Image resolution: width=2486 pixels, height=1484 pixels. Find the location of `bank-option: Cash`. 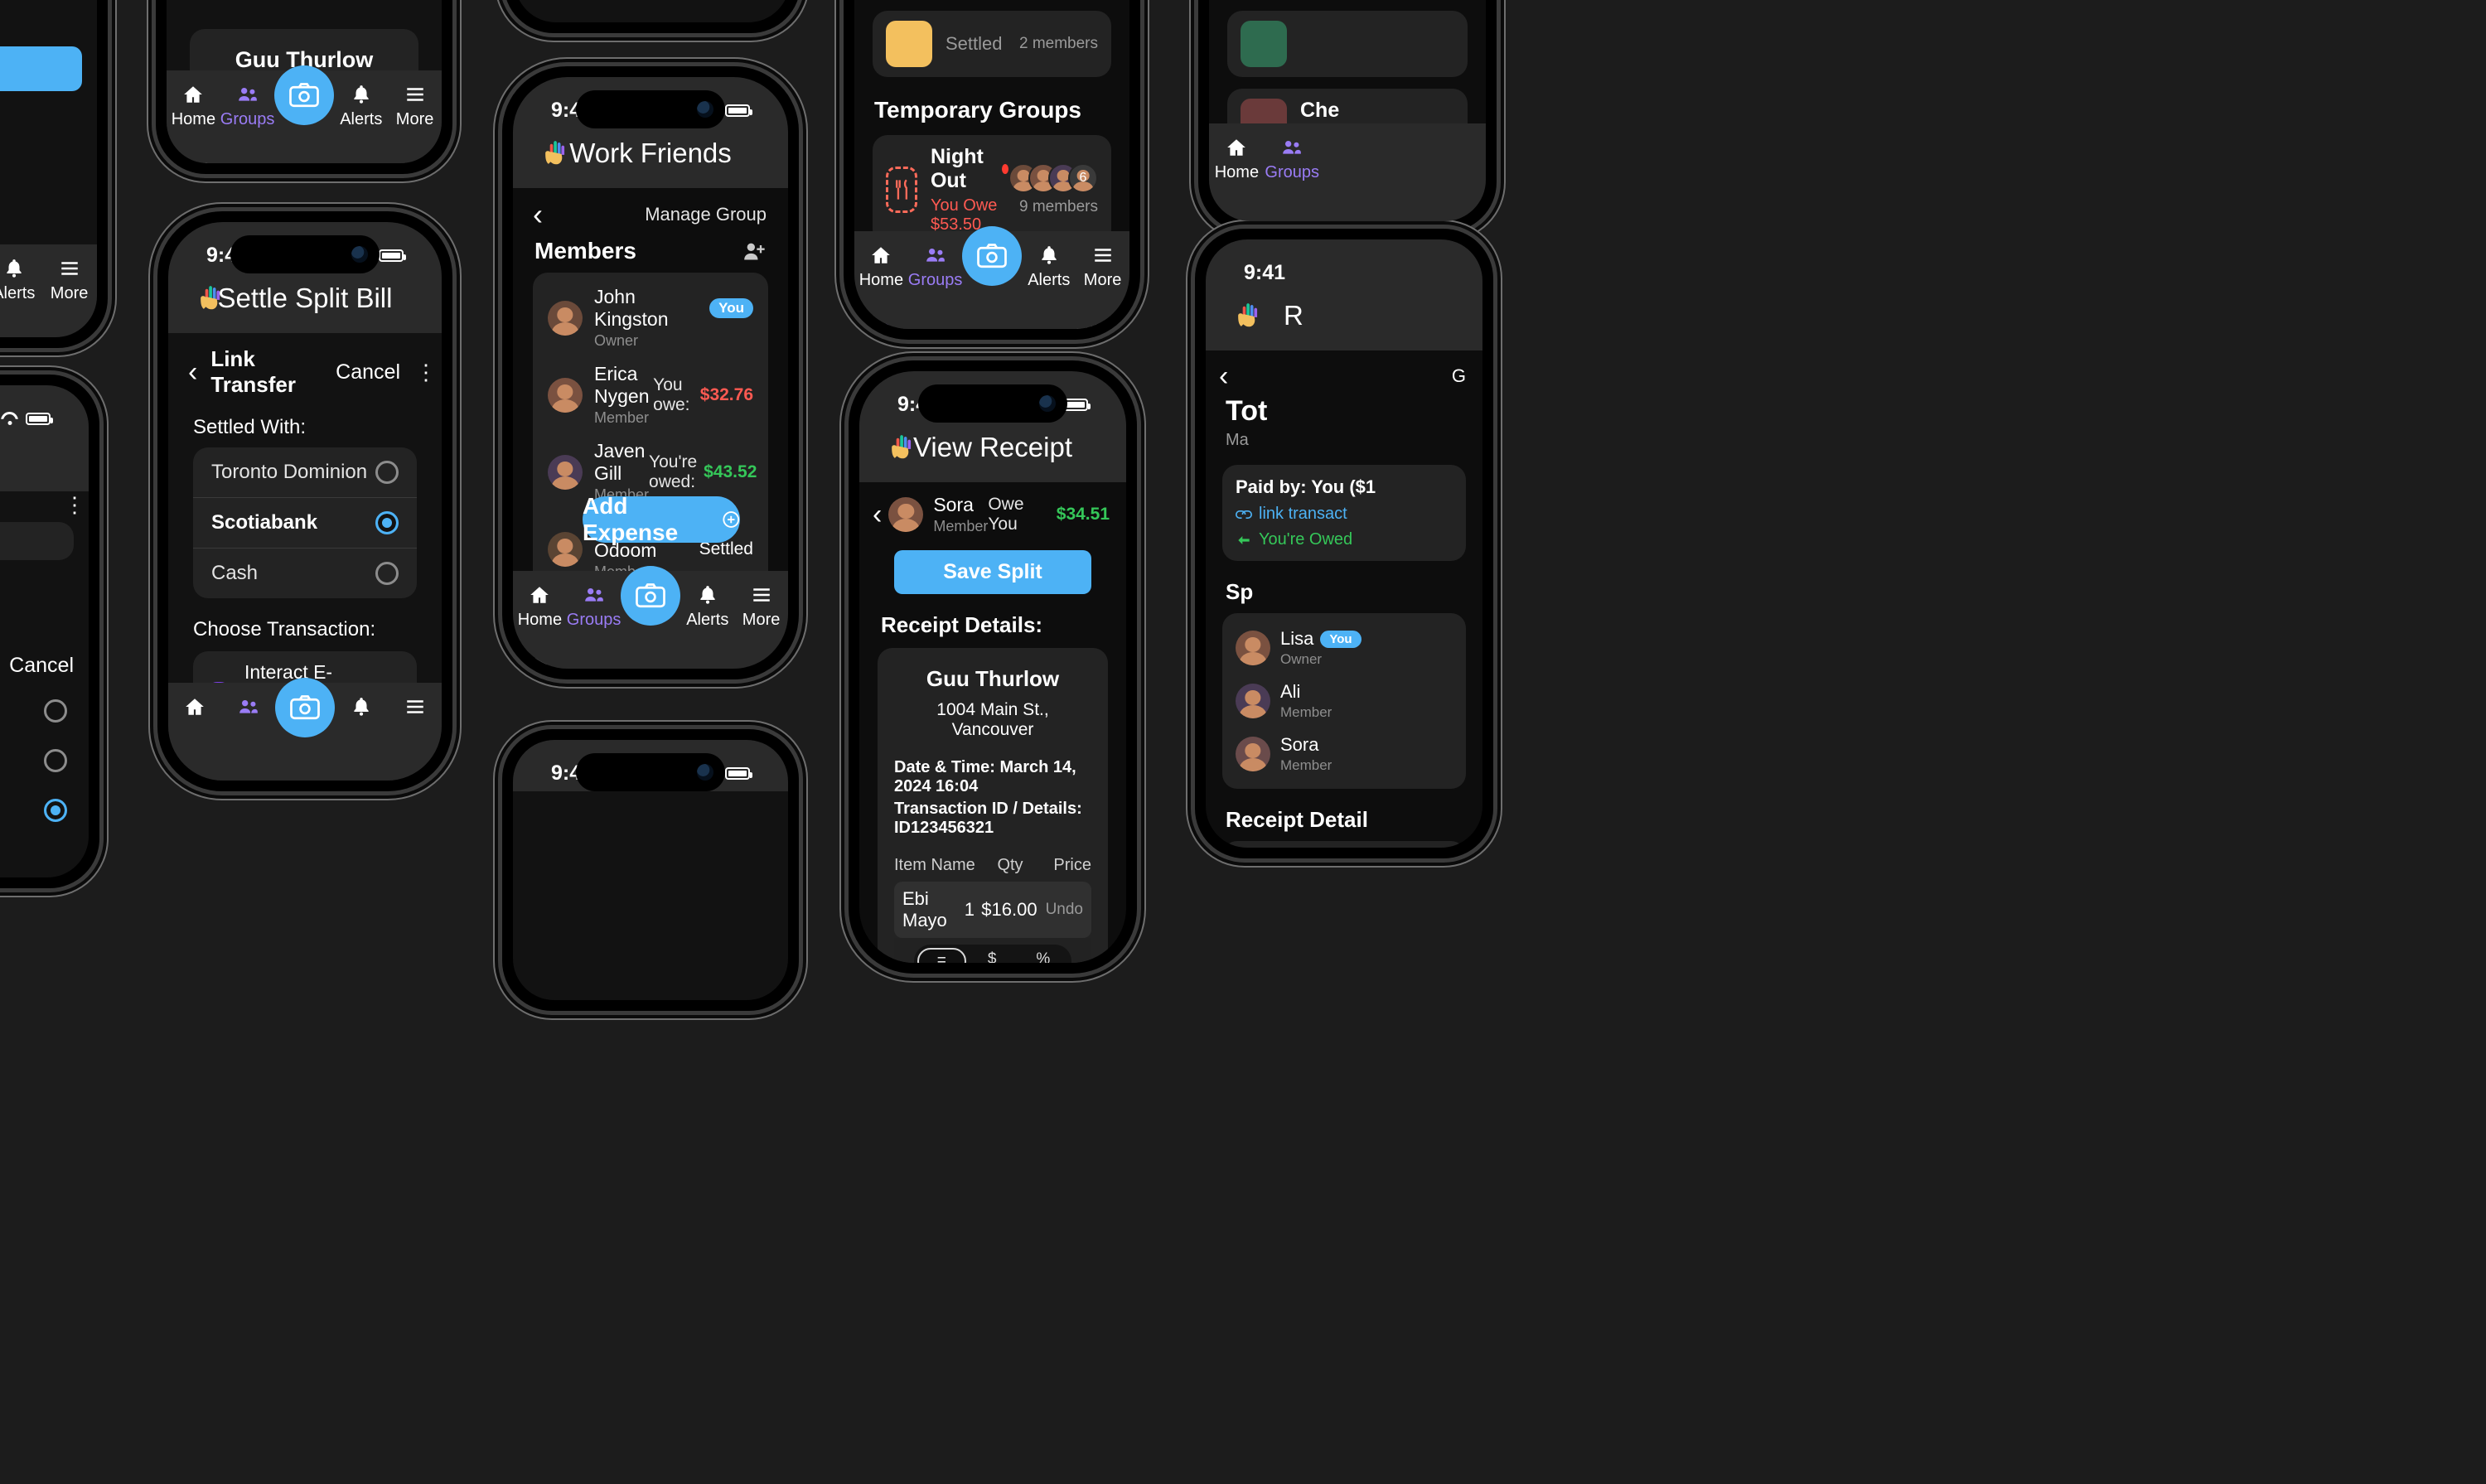

bank-option: Cash is located at coordinates (305, 573).